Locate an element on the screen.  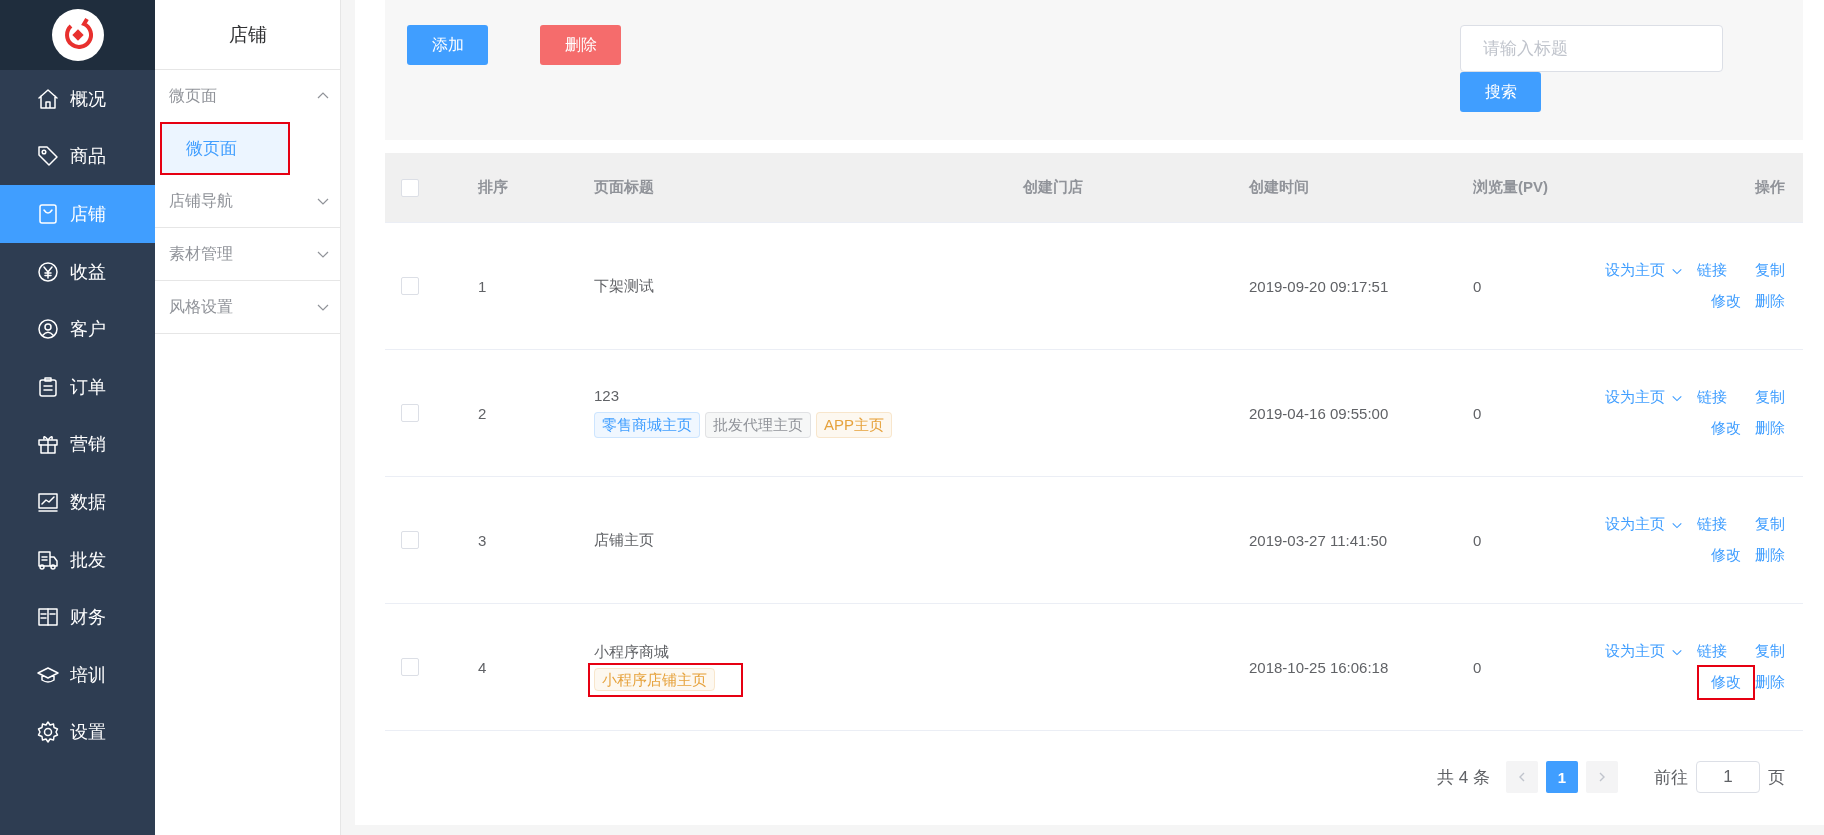
nav-item: 概况 is located at coordinates (77, 99).